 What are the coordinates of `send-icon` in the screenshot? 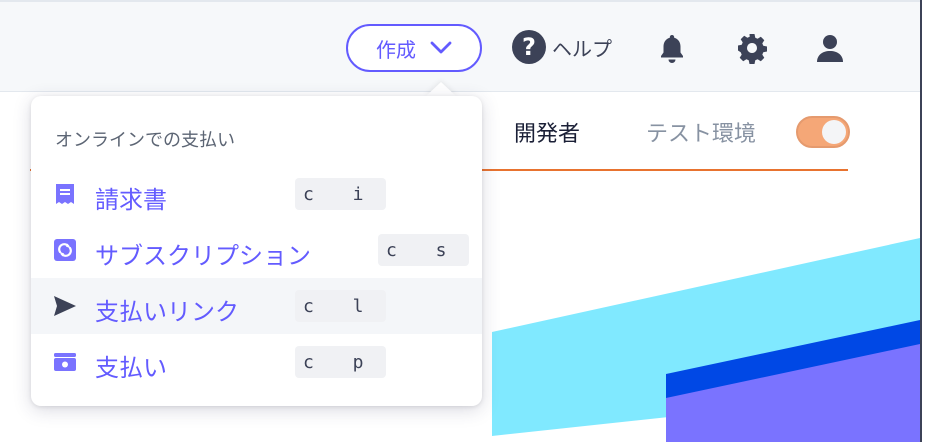 It's located at (65, 306).